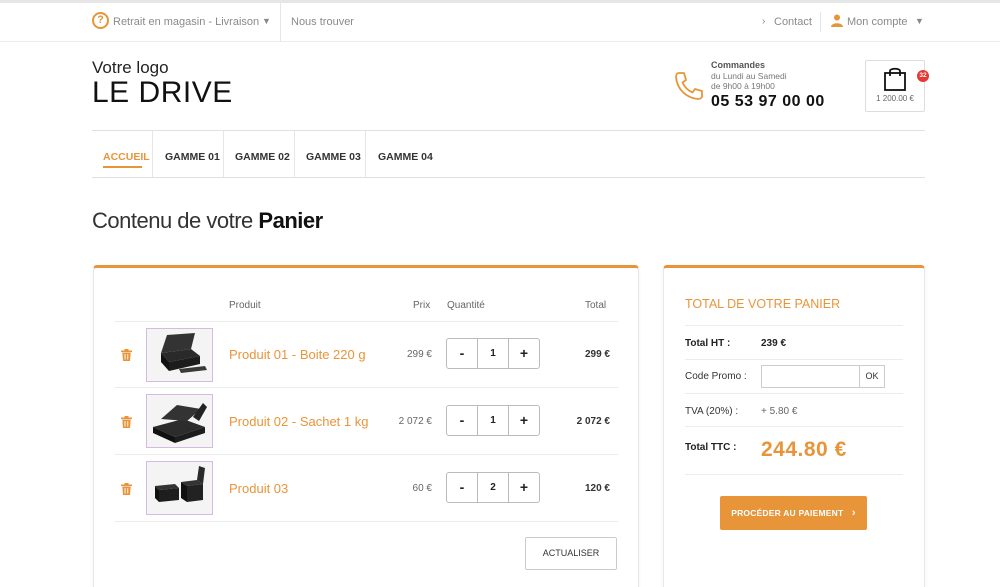 This screenshot has height=587, width=1000. I want to click on contact-link: Contact, so click(793, 22).